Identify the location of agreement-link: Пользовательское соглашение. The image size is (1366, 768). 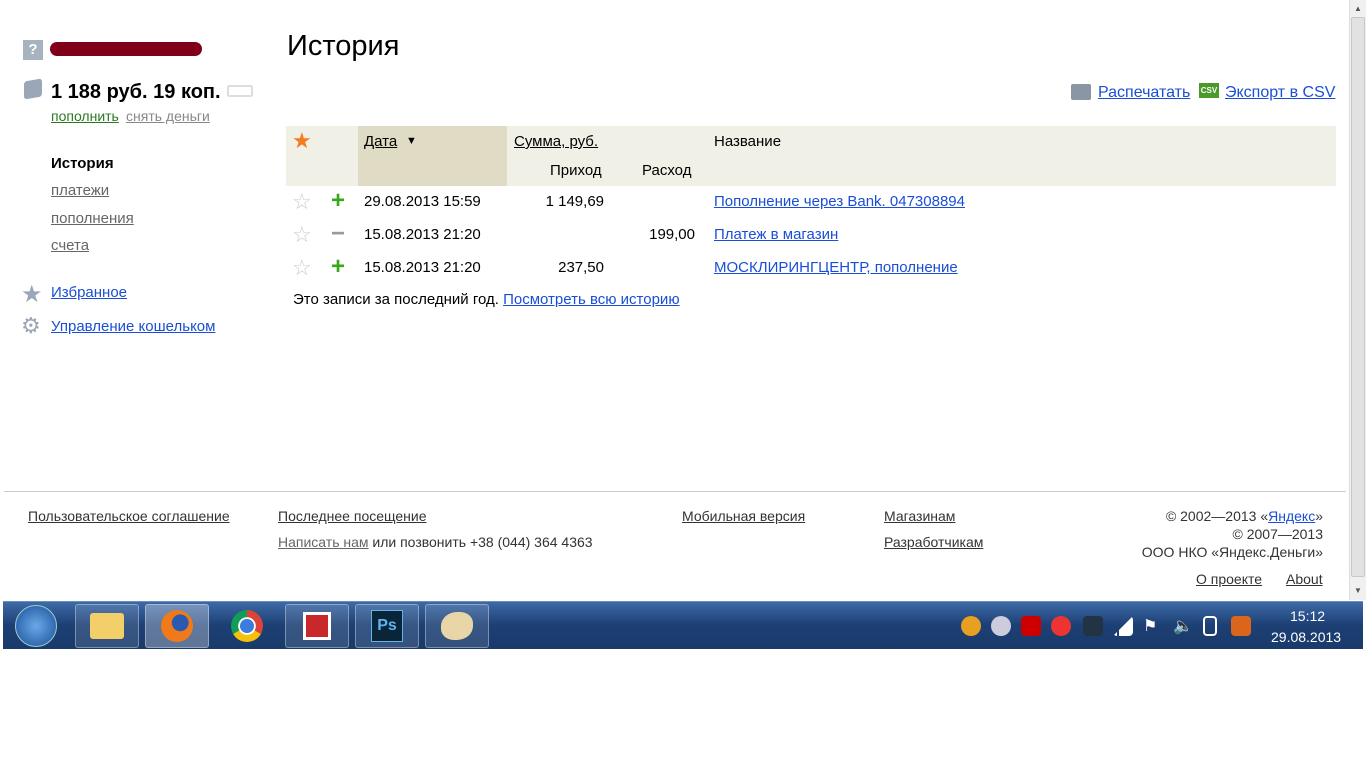
(129, 516).